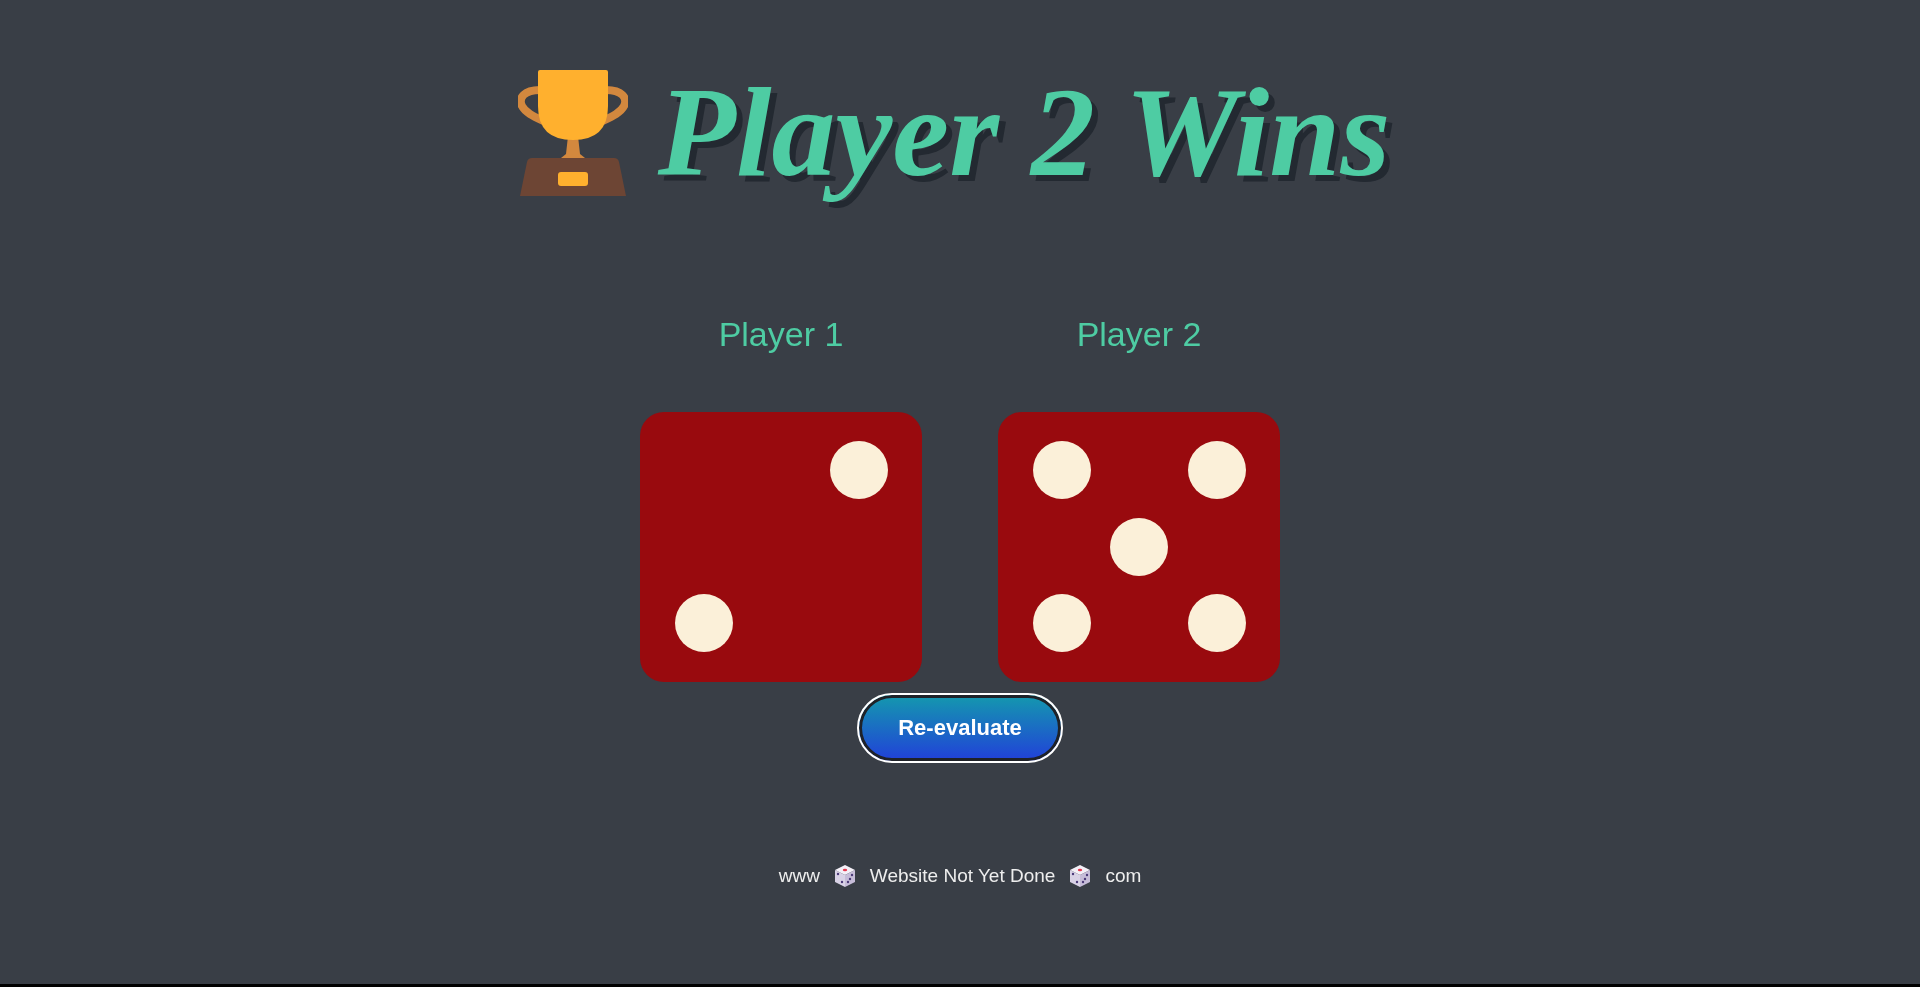 This screenshot has height=987, width=1920. Describe the element at coordinates (1024, 133) in the screenshot. I see `winner-title: Player 2 Wins` at that location.